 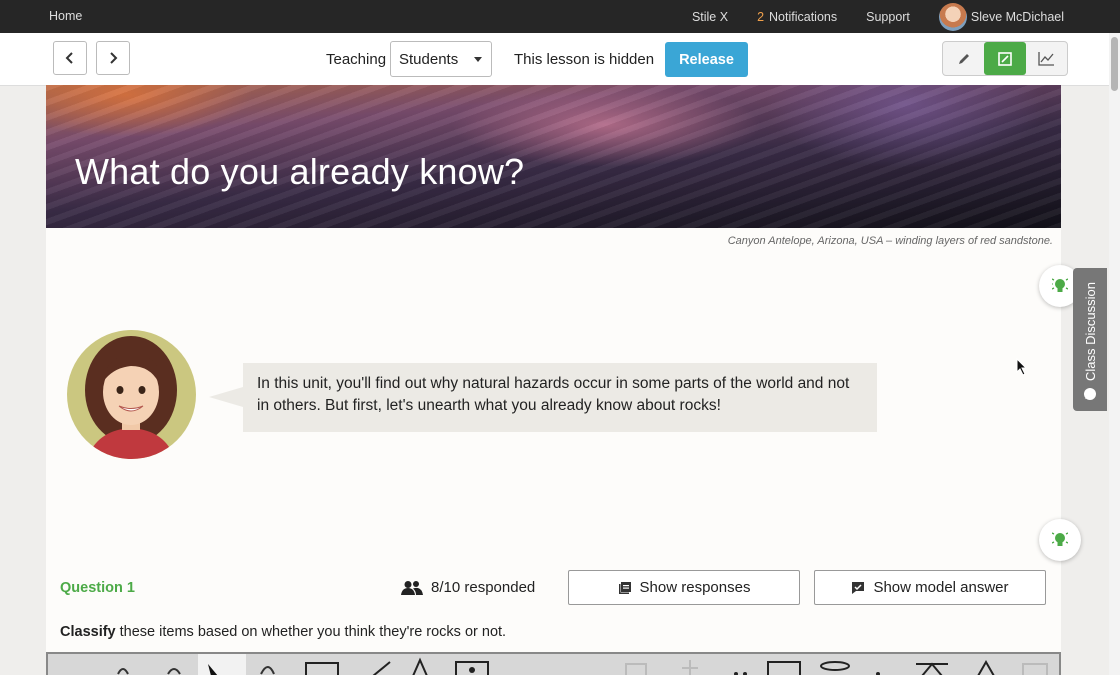 I want to click on release-button: Release, so click(x=706, y=59).